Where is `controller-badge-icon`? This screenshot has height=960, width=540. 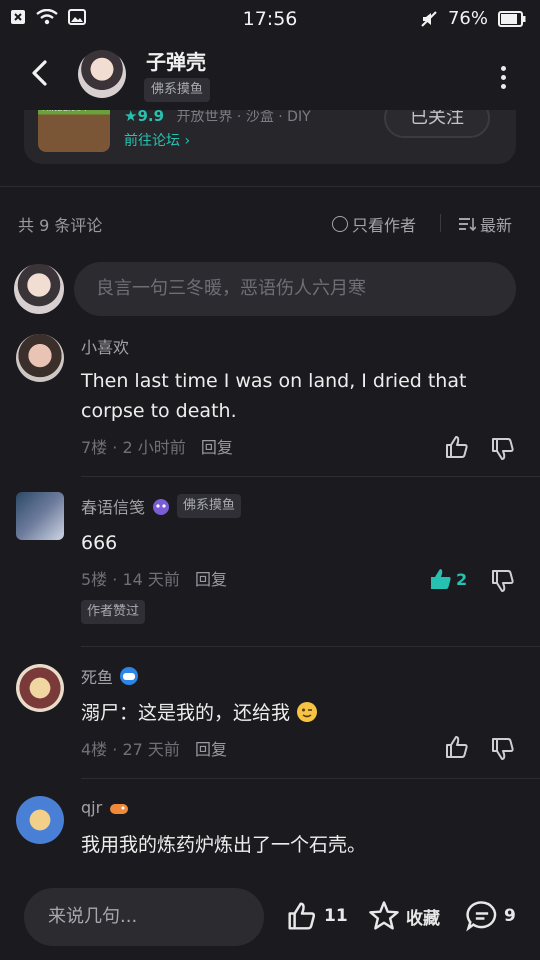 controller-badge-icon is located at coordinates (119, 808).